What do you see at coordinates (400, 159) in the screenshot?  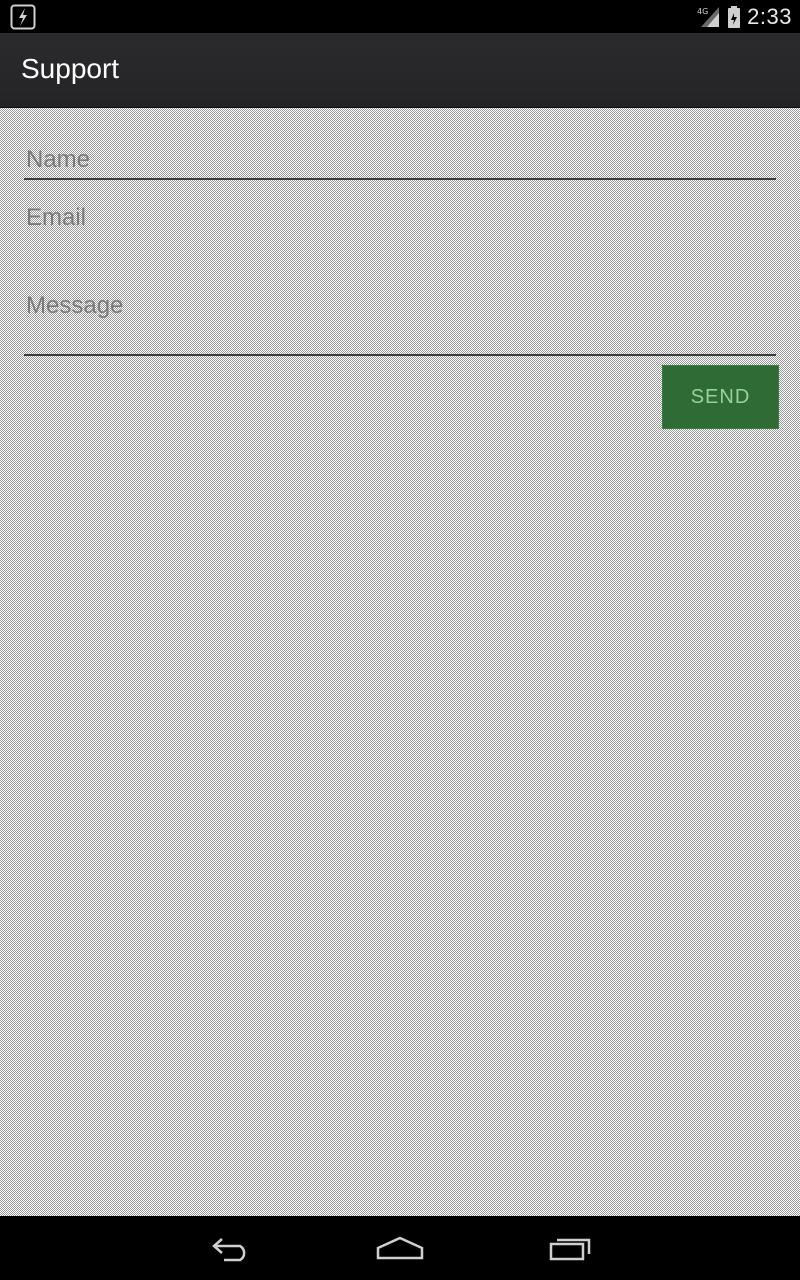 I see `name-field: Name` at bounding box center [400, 159].